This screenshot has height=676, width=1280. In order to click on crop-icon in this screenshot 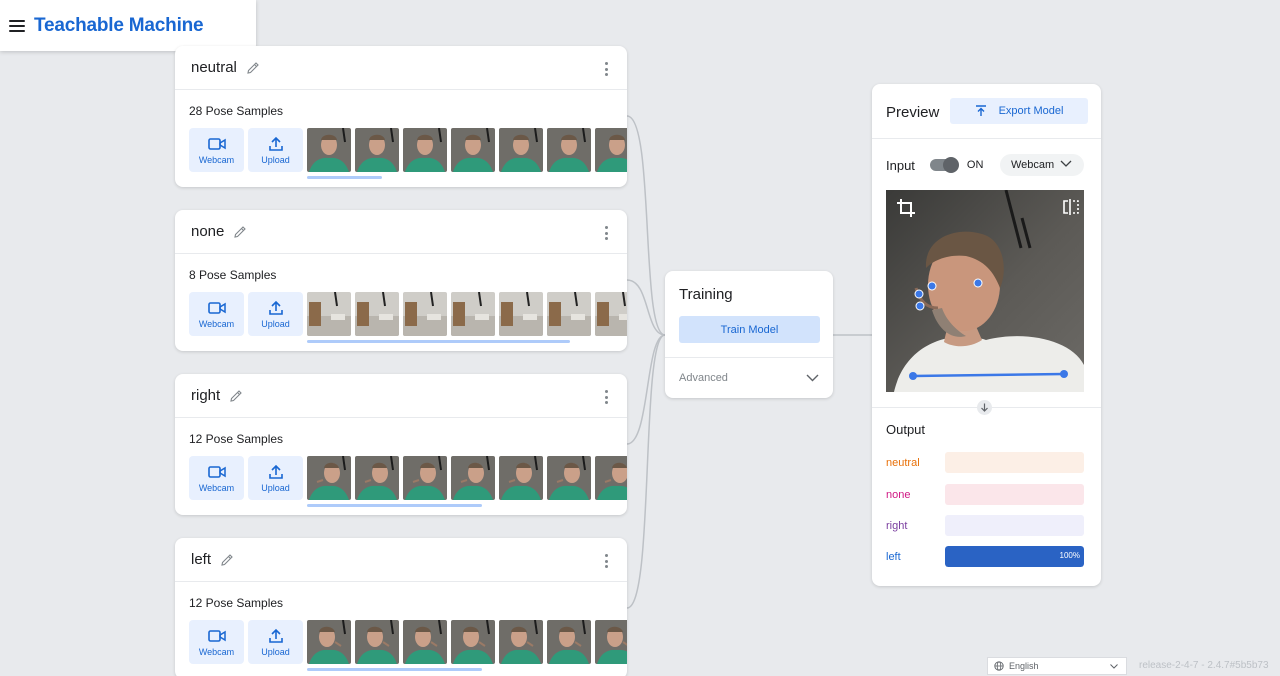, I will do `click(906, 208)`.